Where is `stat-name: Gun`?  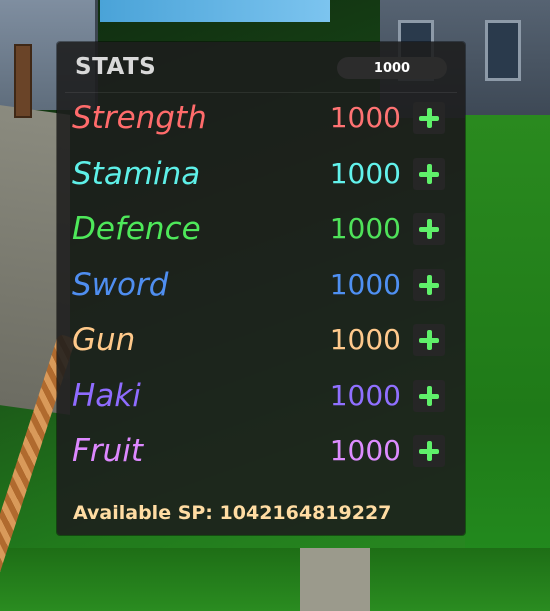
stat-name: Gun is located at coordinates (104, 340).